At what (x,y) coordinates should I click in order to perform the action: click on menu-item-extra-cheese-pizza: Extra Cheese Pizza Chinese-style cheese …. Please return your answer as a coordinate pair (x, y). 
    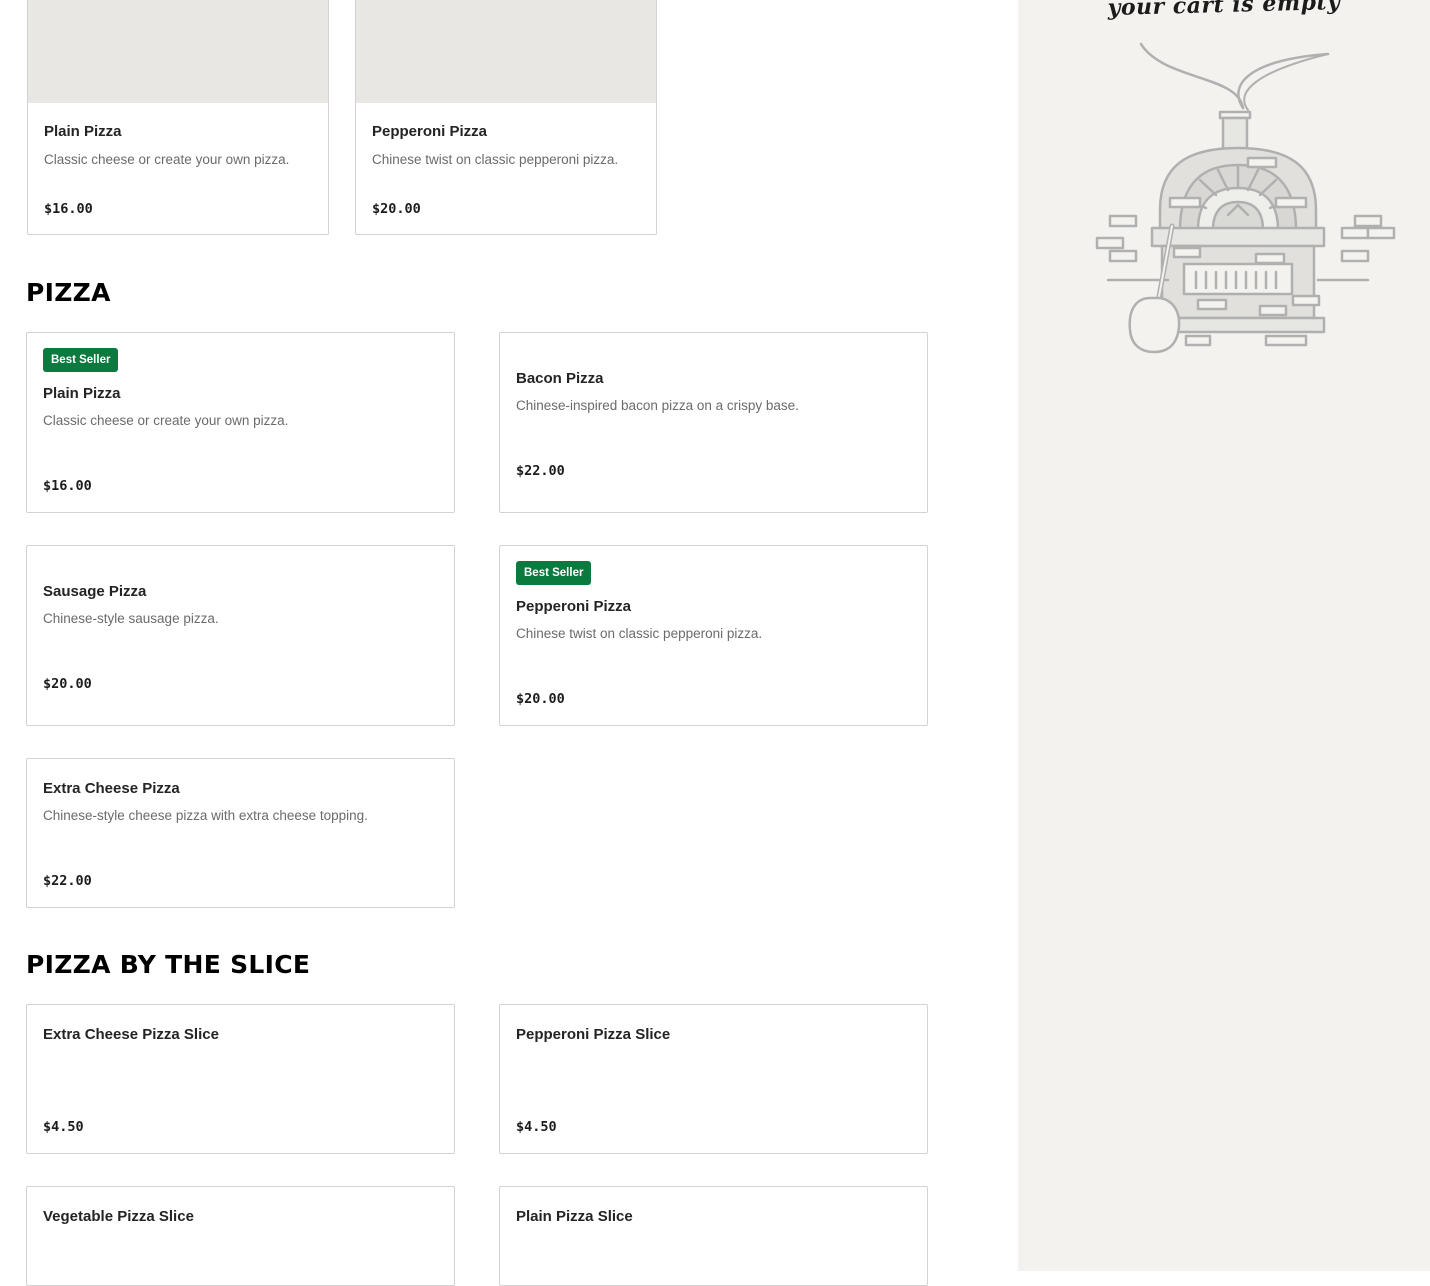
    Looking at the image, I should click on (240, 833).